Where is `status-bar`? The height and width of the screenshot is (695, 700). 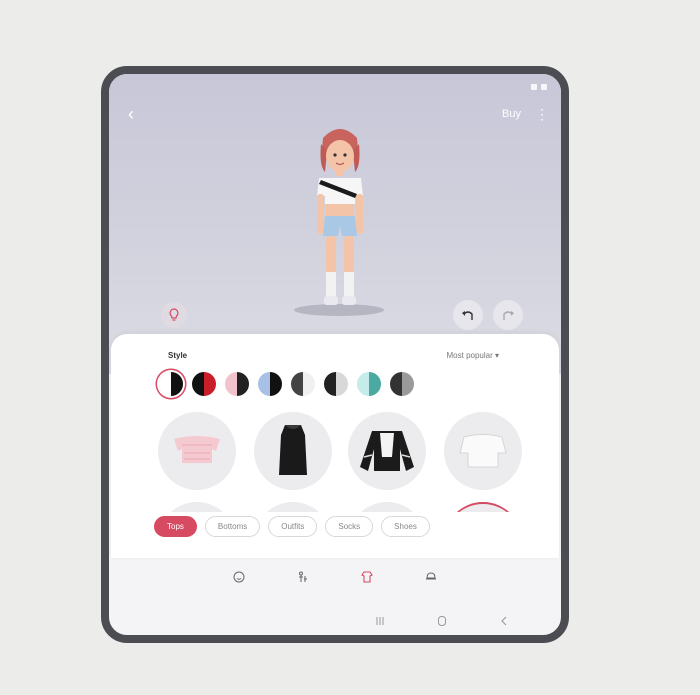 status-bar is located at coordinates (539, 87).